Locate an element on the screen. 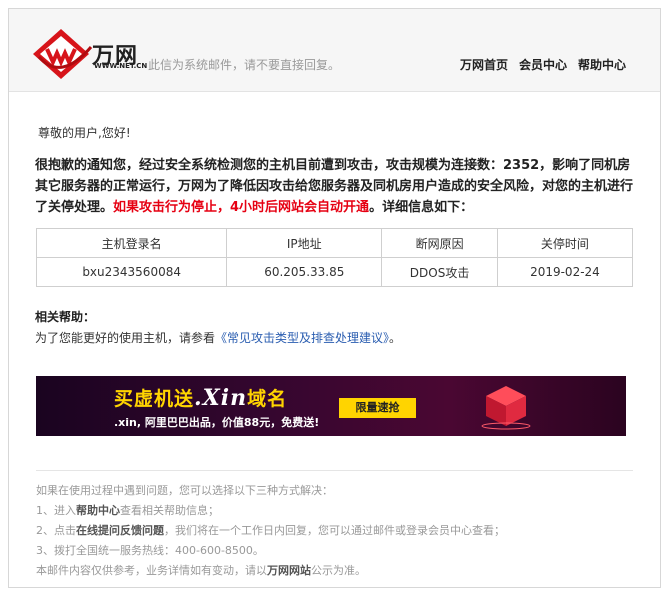 This screenshot has height=595, width=669. footer-line-3-c: ，我们将在一个工作日内回复，您可以通过邮件或登录会员中心查看； is located at coordinates (334, 530).